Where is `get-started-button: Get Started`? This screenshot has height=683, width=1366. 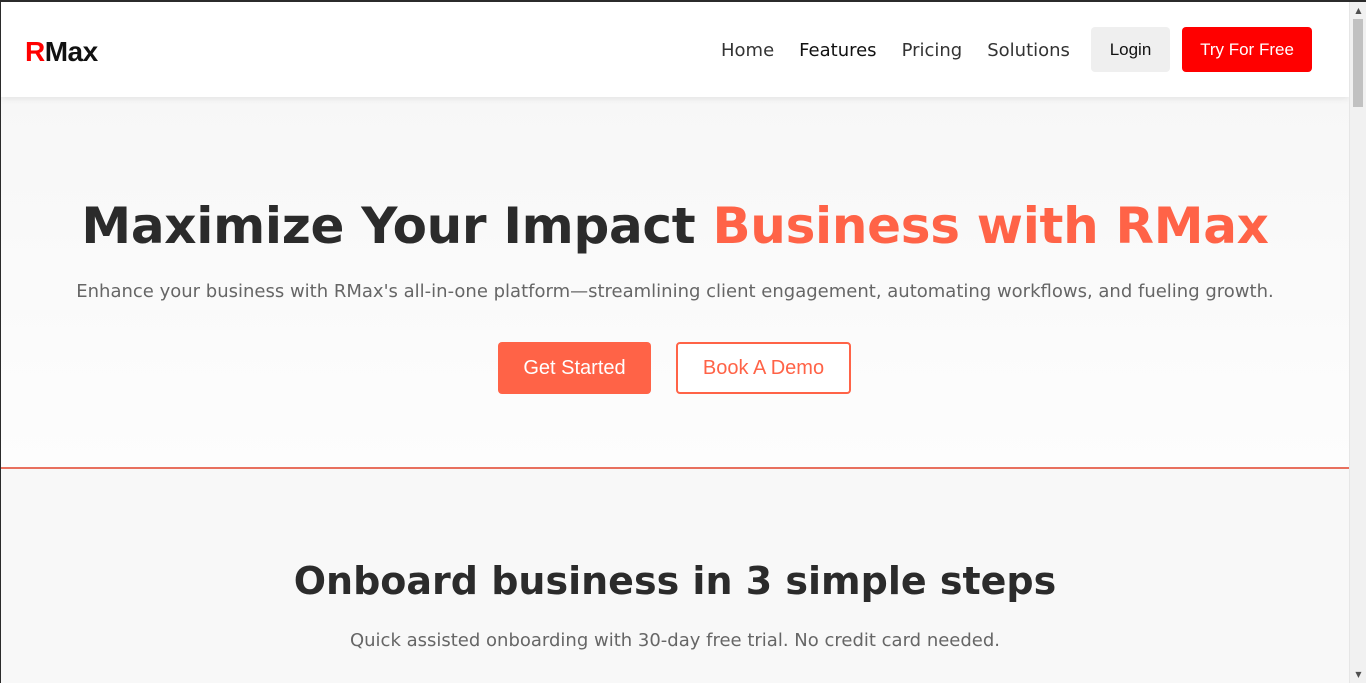
get-started-button: Get Started is located at coordinates (574, 368).